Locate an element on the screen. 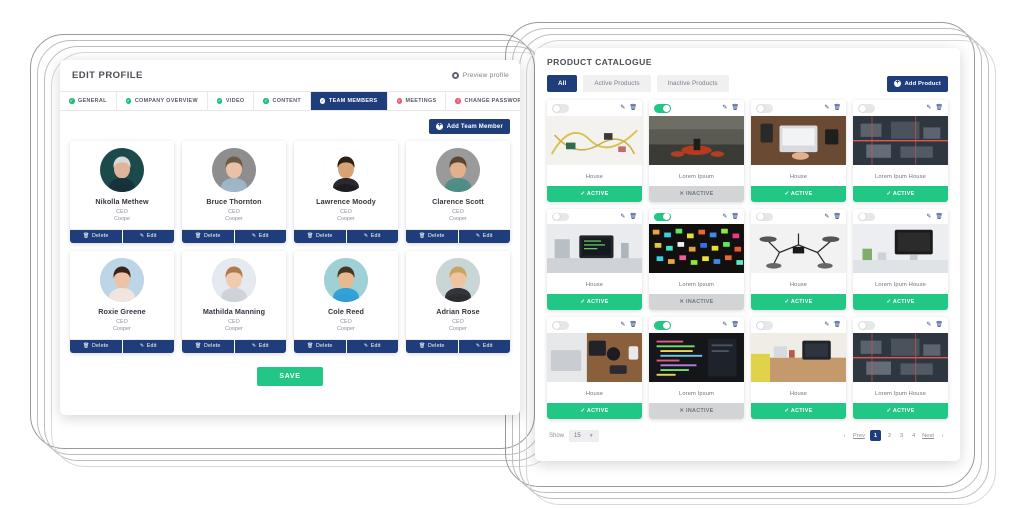  filter-all: All is located at coordinates (562, 83).